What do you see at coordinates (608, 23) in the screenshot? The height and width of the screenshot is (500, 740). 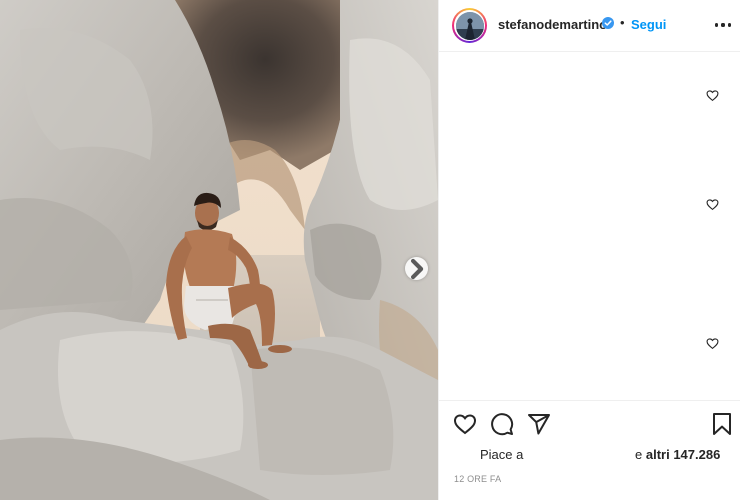 I see `verified-badge-icon` at bounding box center [608, 23].